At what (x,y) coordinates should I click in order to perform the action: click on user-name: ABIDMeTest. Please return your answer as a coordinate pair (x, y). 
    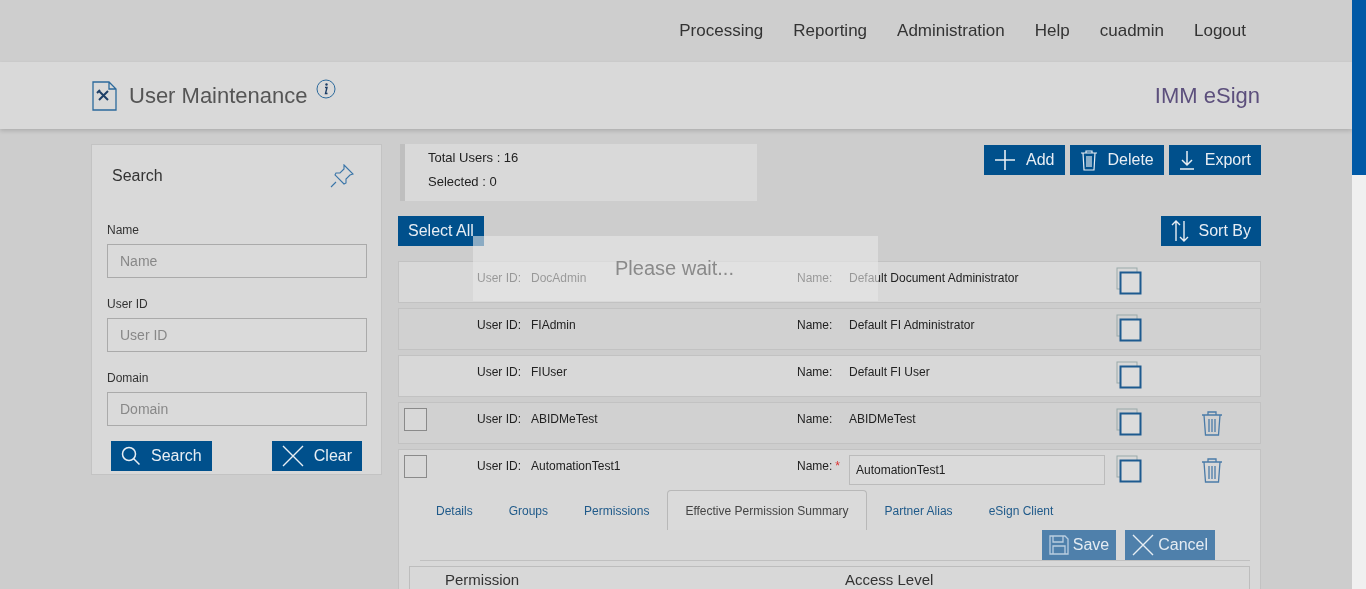
    Looking at the image, I should click on (882, 418).